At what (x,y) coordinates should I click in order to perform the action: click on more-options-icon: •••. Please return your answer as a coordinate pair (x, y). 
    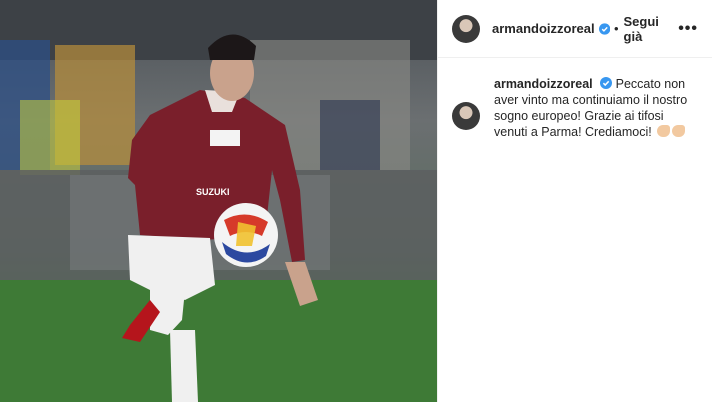
    Looking at the image, I should click on (688, 29).